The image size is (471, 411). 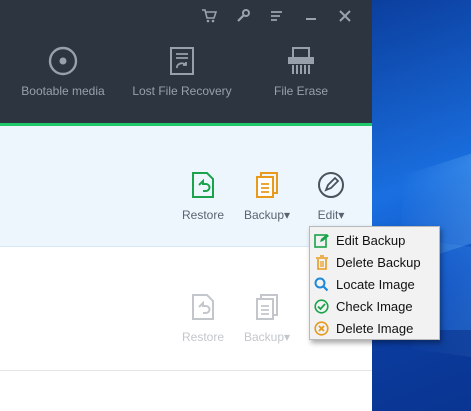 I want to click on menu-item-delete-backup: Delete Backup, so click(x=374, y=262).